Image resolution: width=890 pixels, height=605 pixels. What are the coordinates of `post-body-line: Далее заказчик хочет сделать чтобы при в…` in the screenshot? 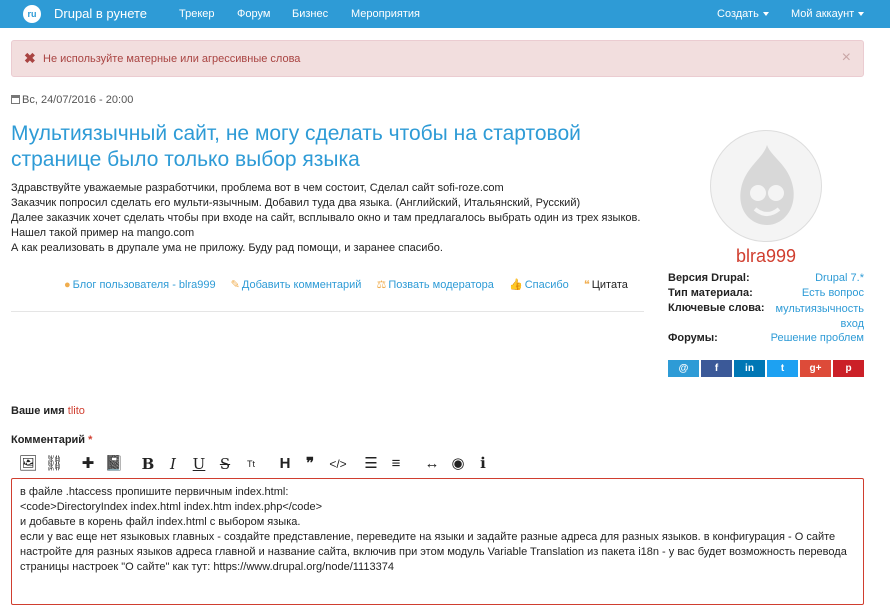 It's located at (326, 218).